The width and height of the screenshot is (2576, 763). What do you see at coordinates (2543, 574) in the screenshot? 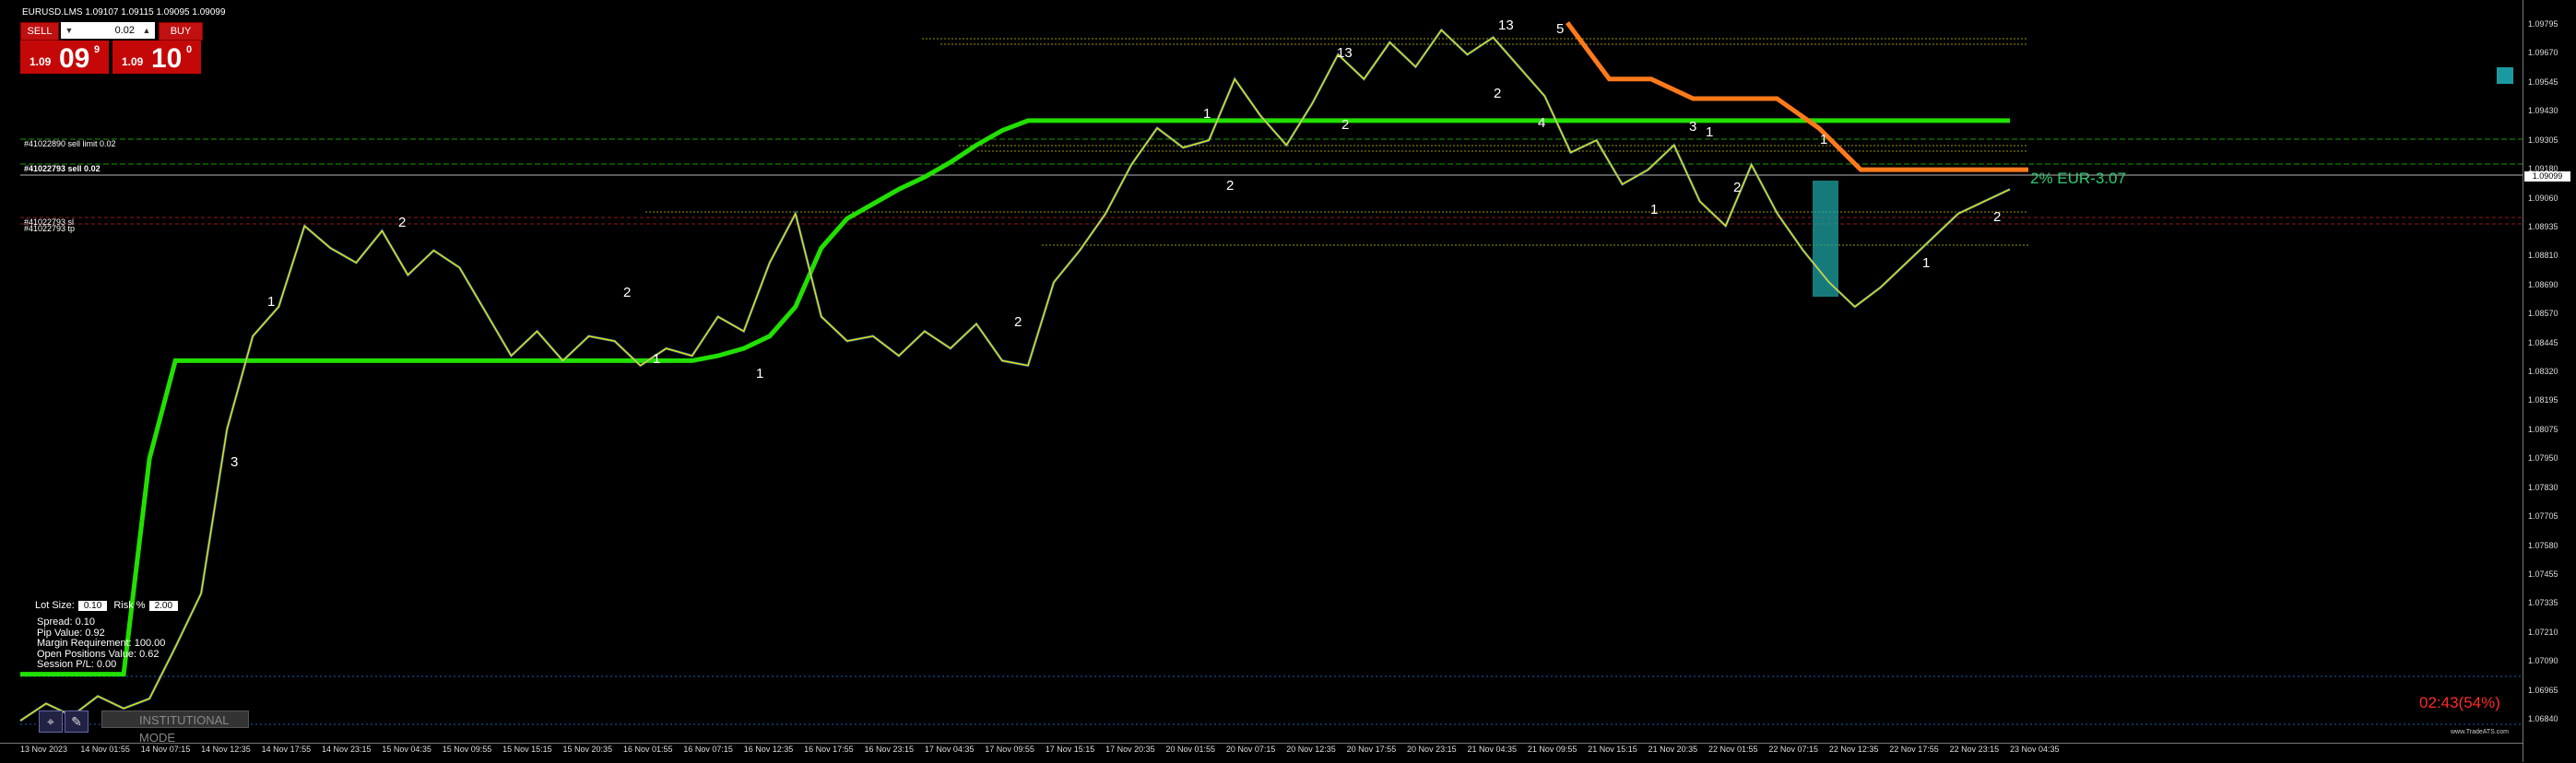
I see `price-tick: 1.07455` at bounding box center [2543, 574].